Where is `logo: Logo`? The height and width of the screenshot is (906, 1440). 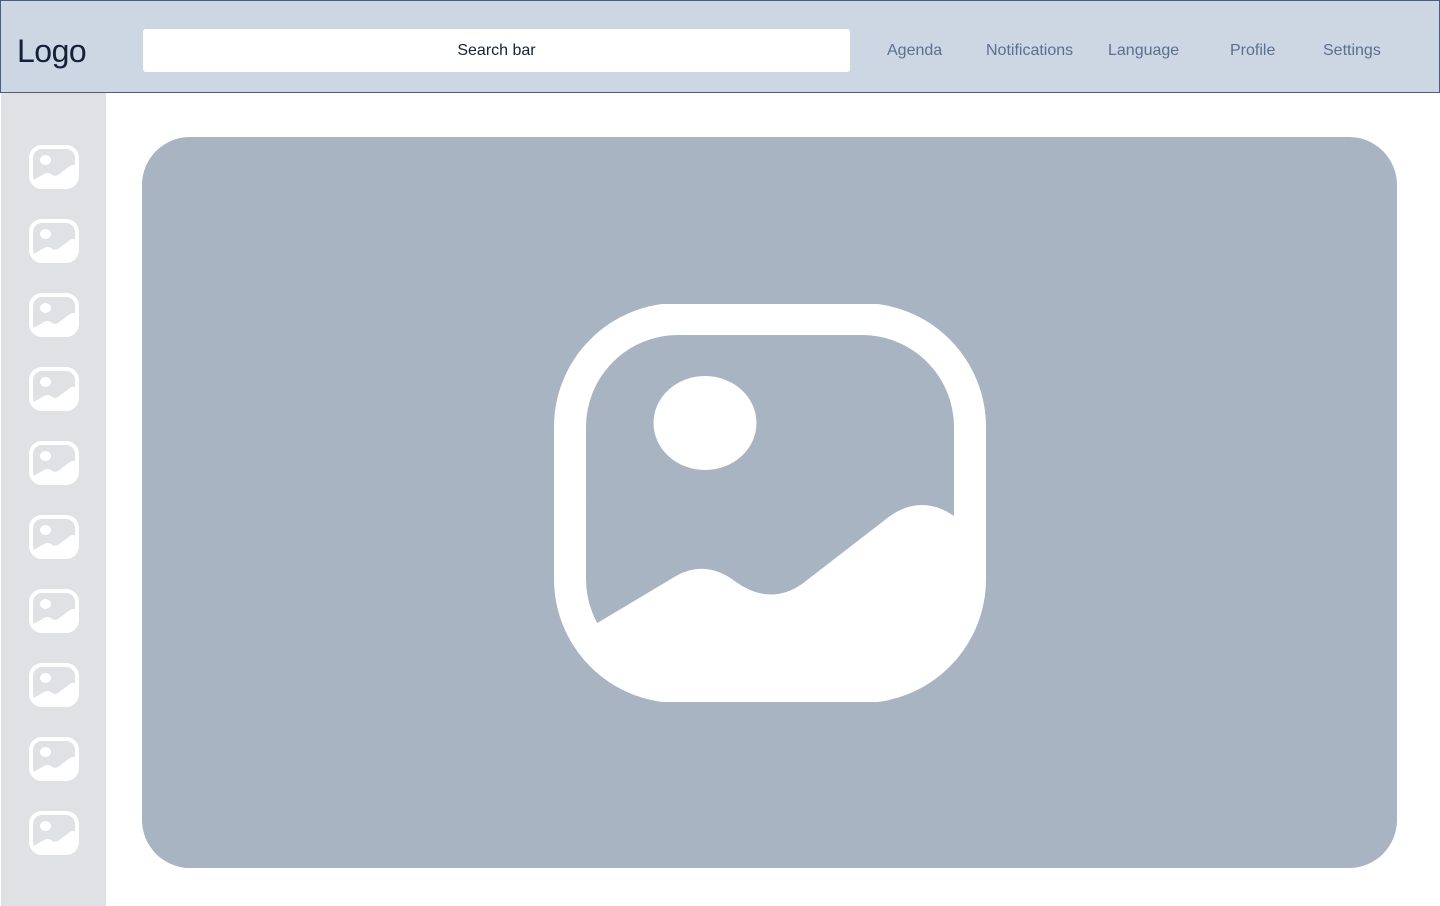 logo: Logo is located at coordinates (52, 51).